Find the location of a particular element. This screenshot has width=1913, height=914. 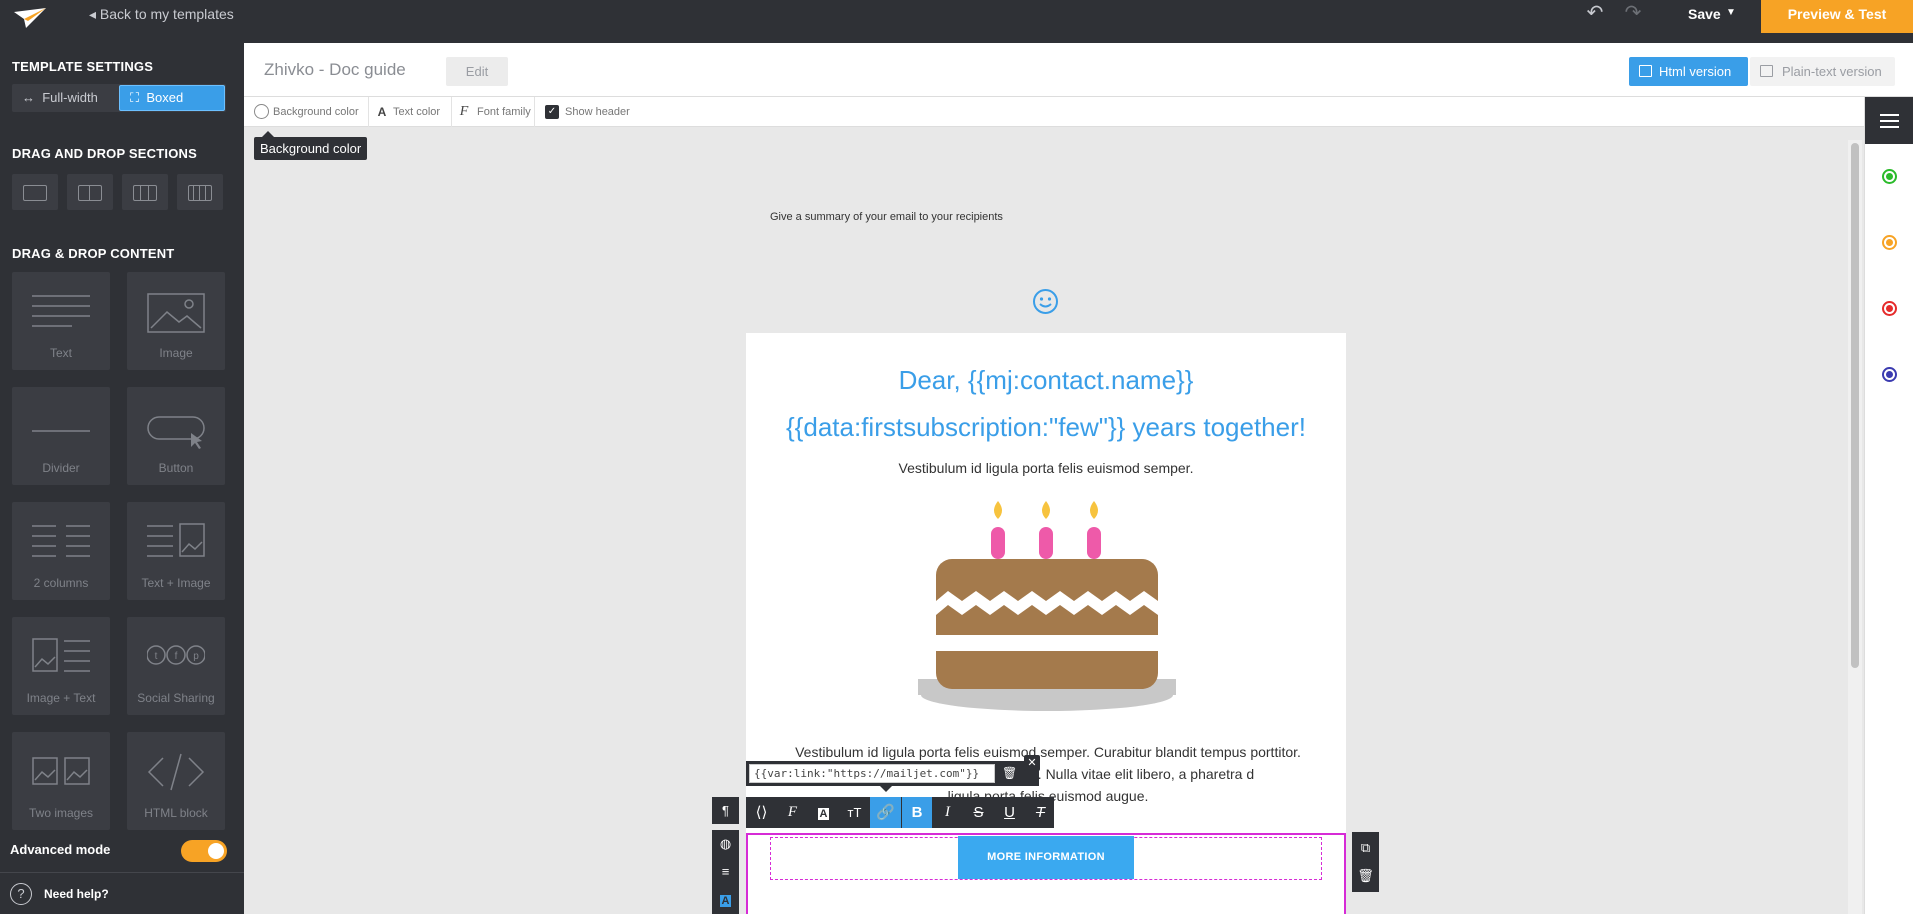

background-style-icon: ◍ is located at coordinates (725, 843).